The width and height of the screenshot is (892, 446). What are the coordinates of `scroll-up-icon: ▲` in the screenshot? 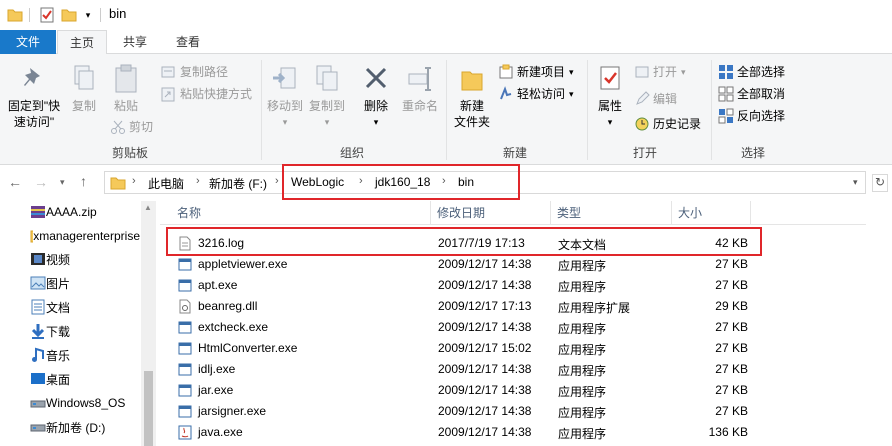 It's located at (148, 207).